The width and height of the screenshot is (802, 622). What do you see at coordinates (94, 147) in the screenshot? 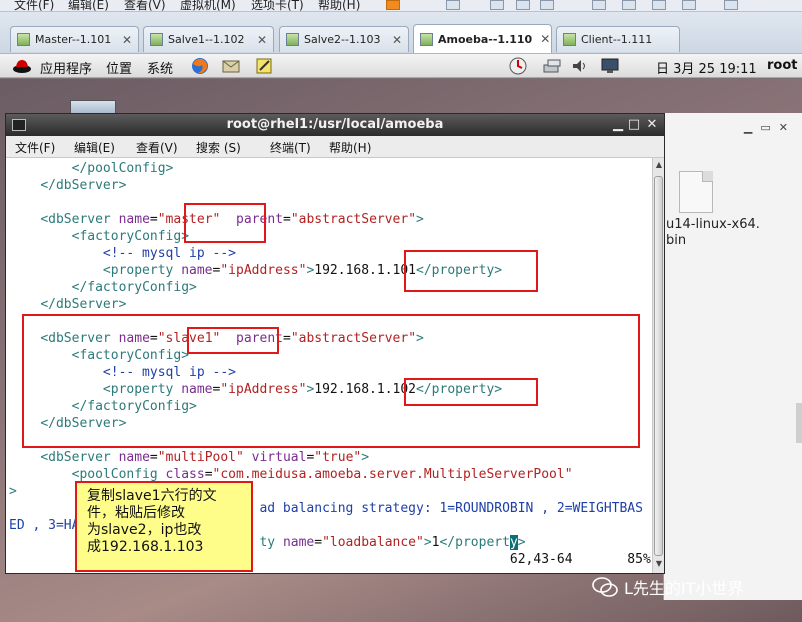
I see `terminal-menu-edit: 编辑(E)` at bounding box center [94, 147].